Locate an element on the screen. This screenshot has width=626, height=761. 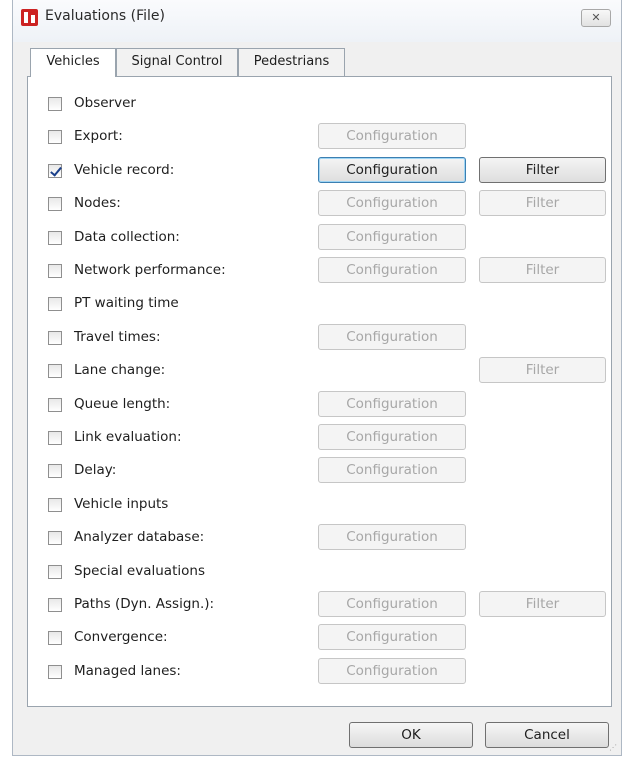
evaluation-row-pt-waiting-time: PT waiting time is located at coordinates (319, 304).